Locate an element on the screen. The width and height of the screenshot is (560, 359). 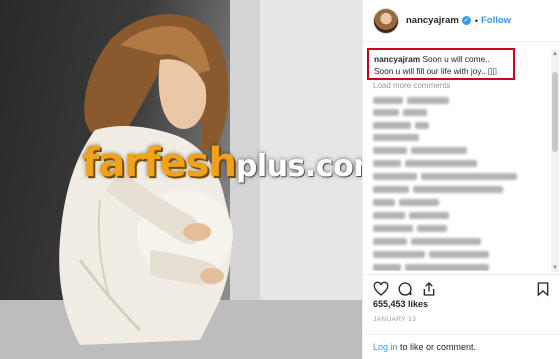
post-actions-bar is located at coordinates (461, 288).